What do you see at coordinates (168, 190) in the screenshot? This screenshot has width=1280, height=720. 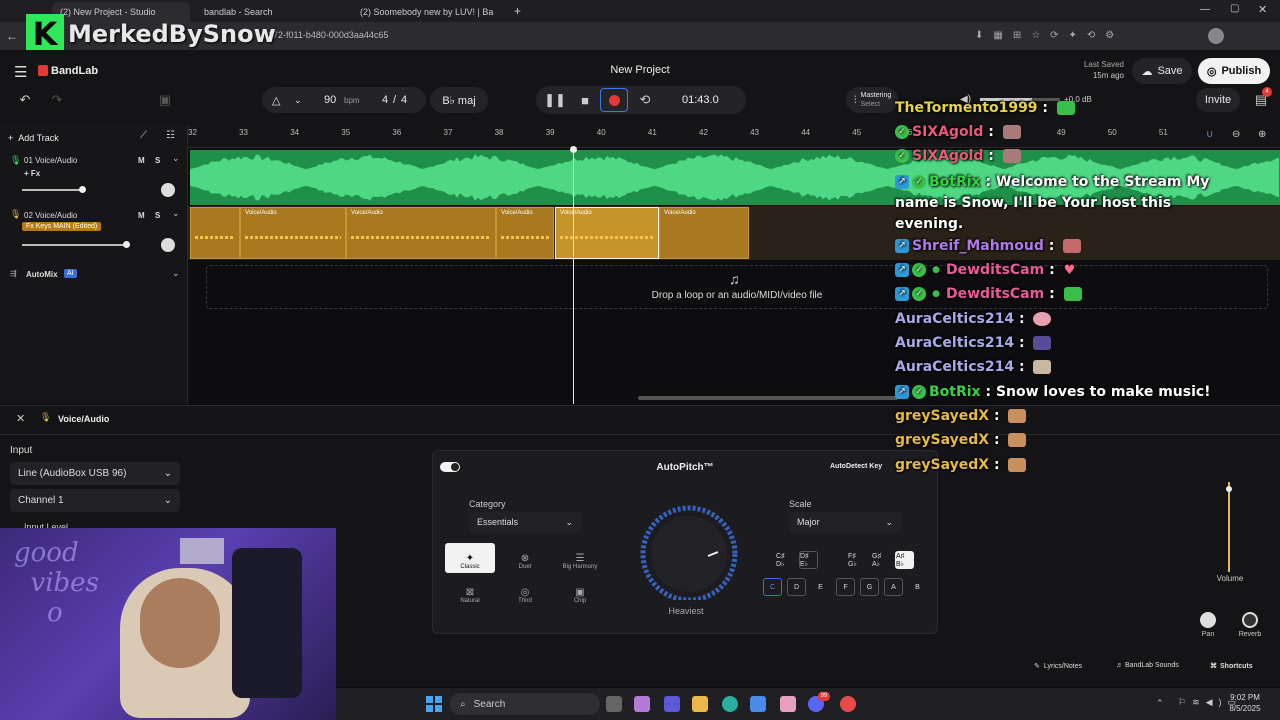 I see `track-1-pan-knob` at bounding box center [168, 190].